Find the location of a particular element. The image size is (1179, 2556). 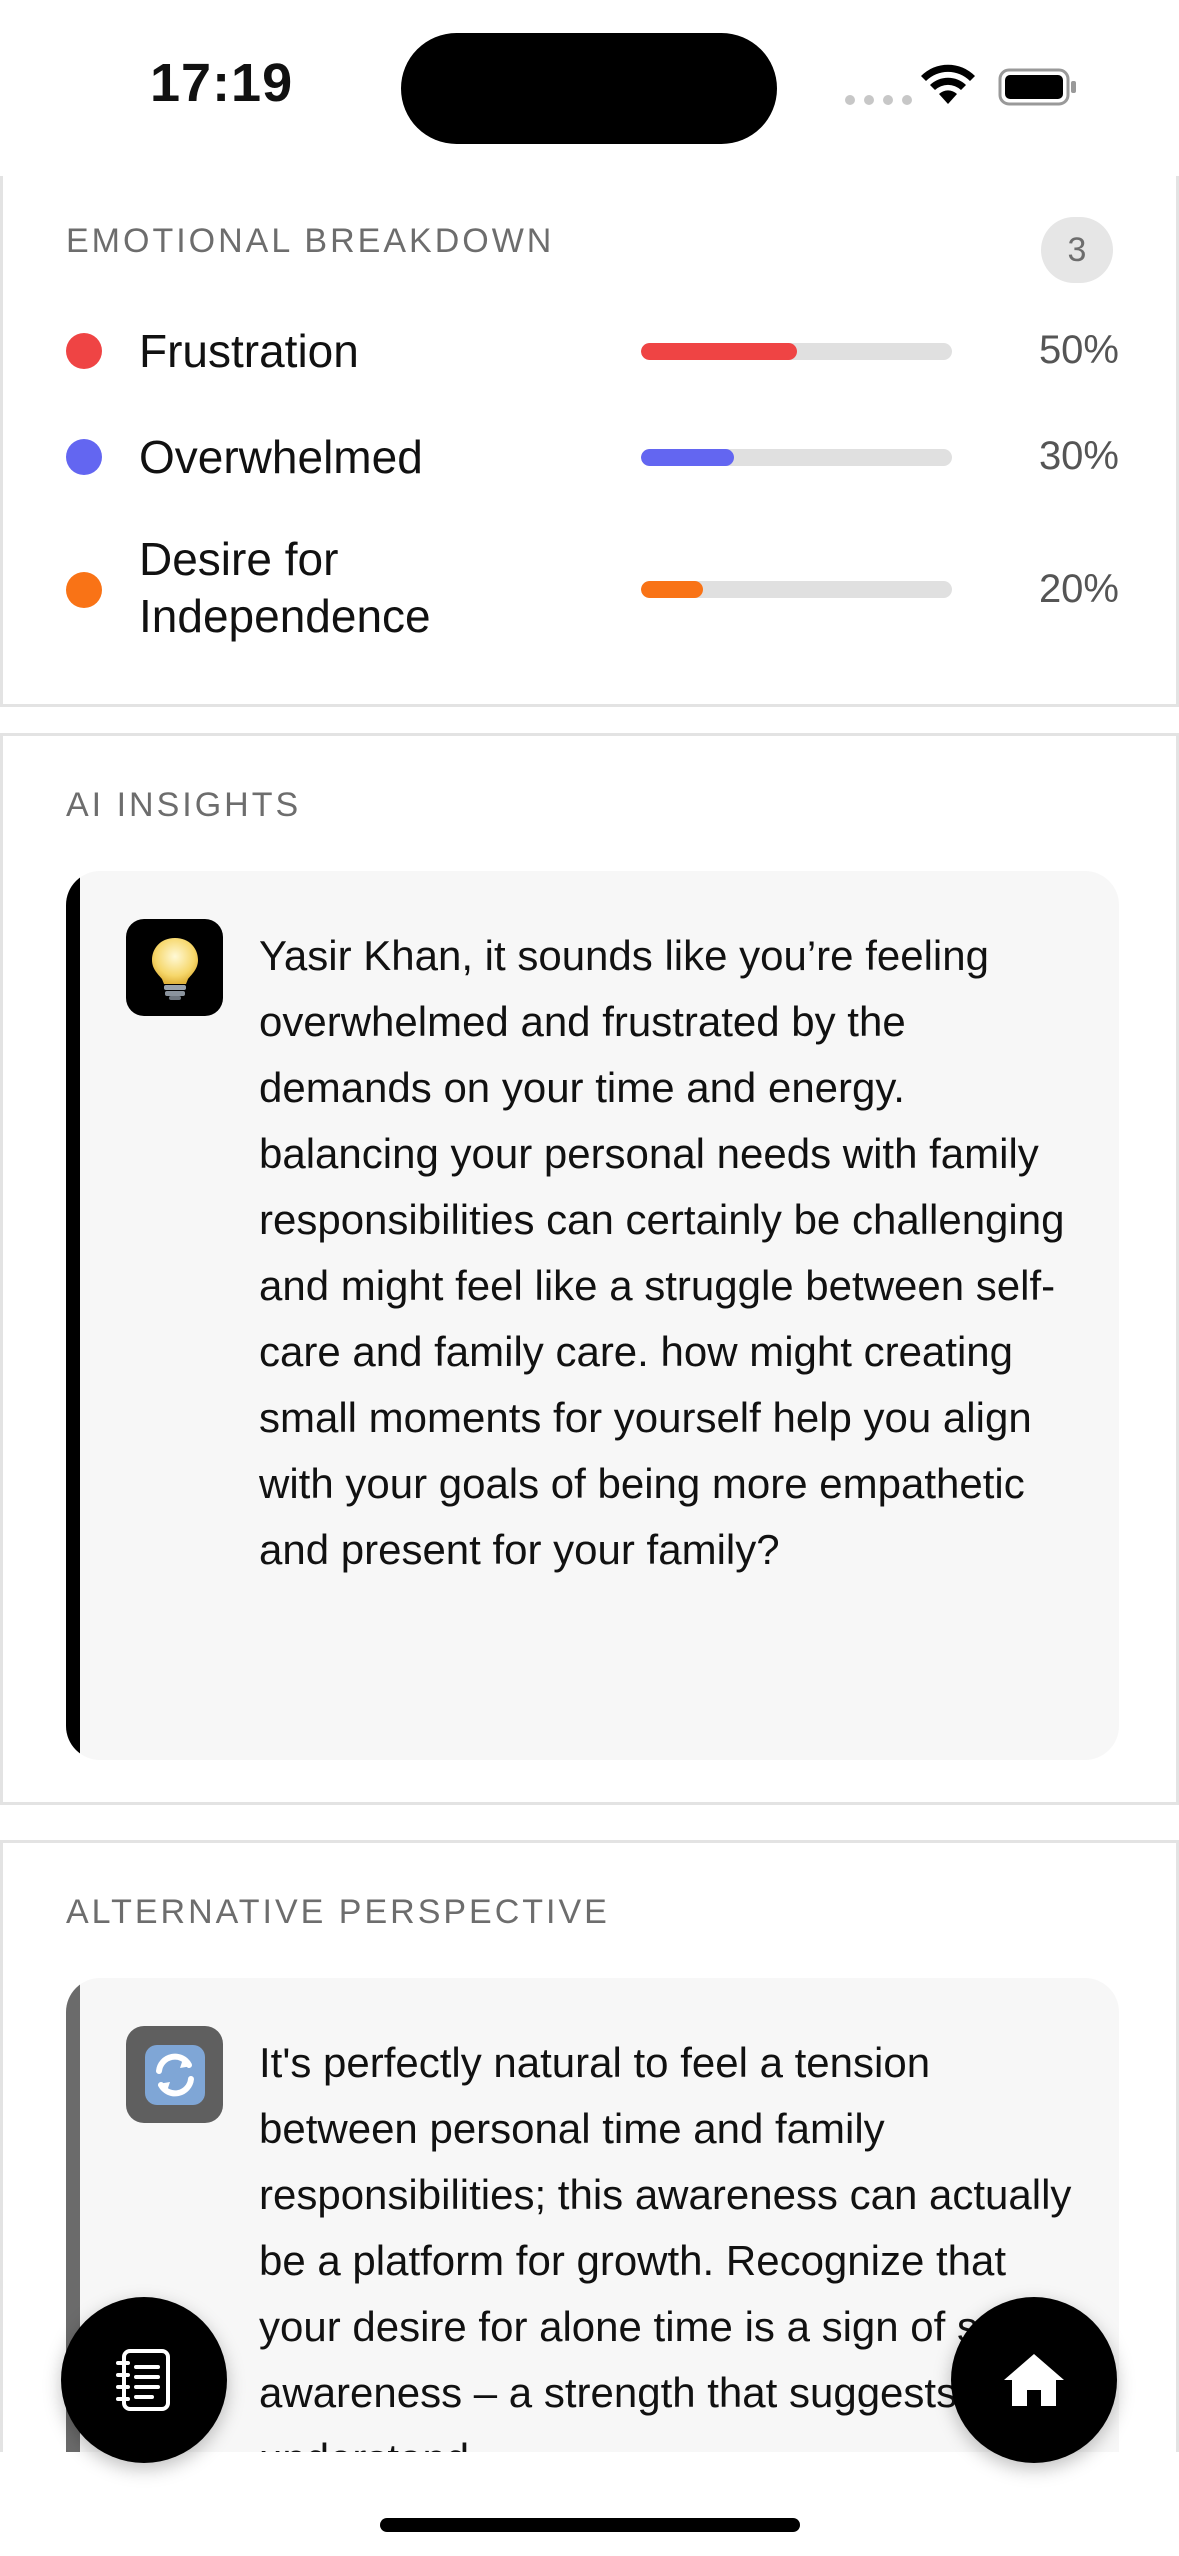

emotion-label: Overwhelmed is located at coordinates (281, 457).